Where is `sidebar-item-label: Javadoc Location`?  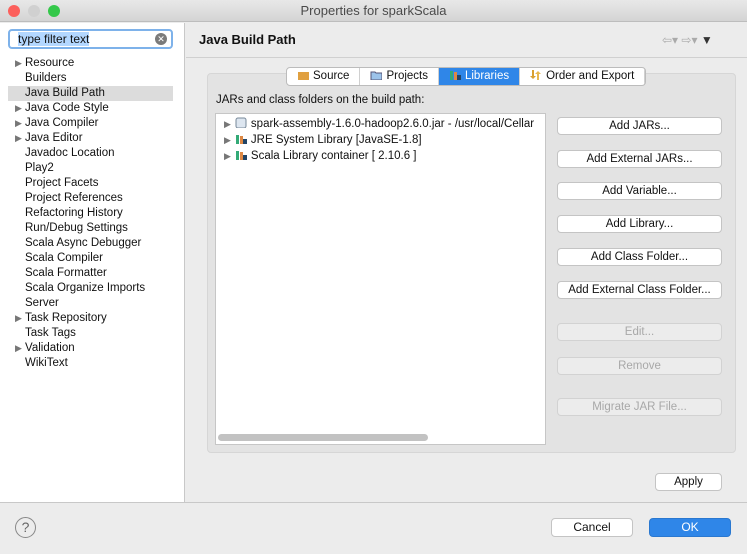
sidebar-item-label: Javadoc Location is located at coordinates (70, 153).